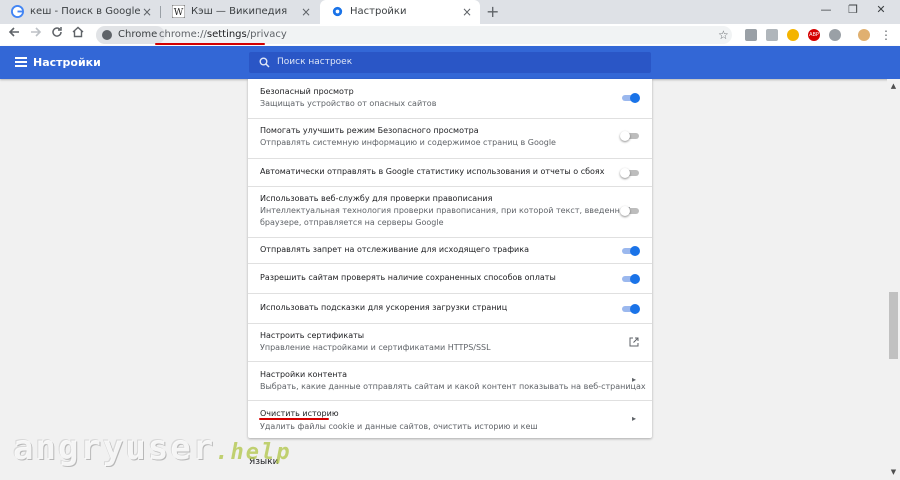 Image resolution: width=900 pixels, height=480 pixels. I want to click on wikipedia-icon: W, so click(178, 11).